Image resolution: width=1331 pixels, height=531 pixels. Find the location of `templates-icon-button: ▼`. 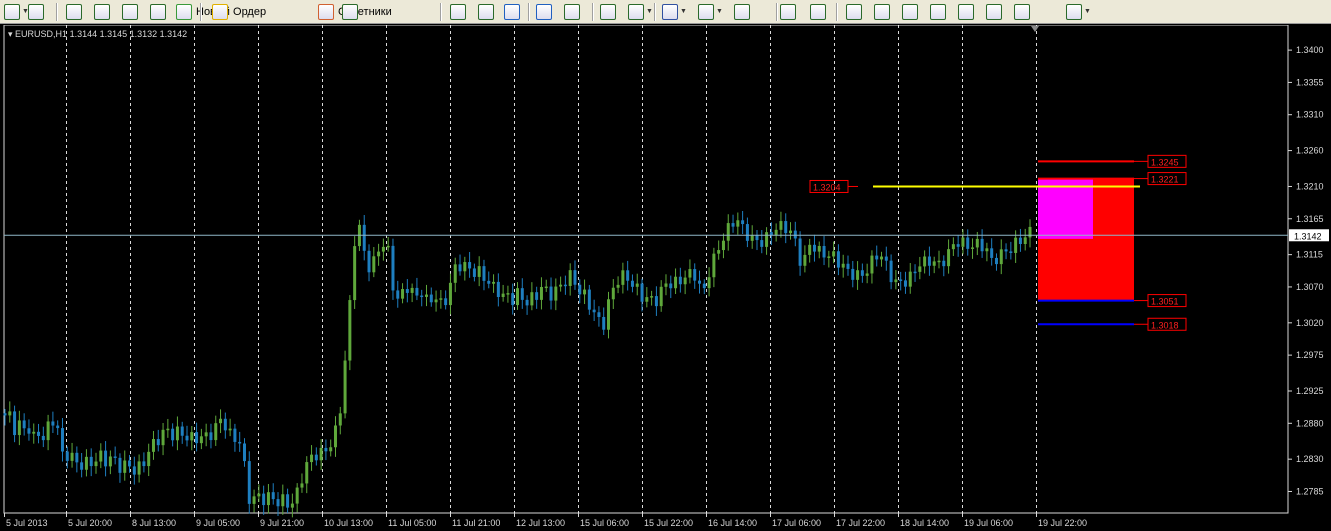

templates-icon-button: ▼ is located at coordinates (710, 11).